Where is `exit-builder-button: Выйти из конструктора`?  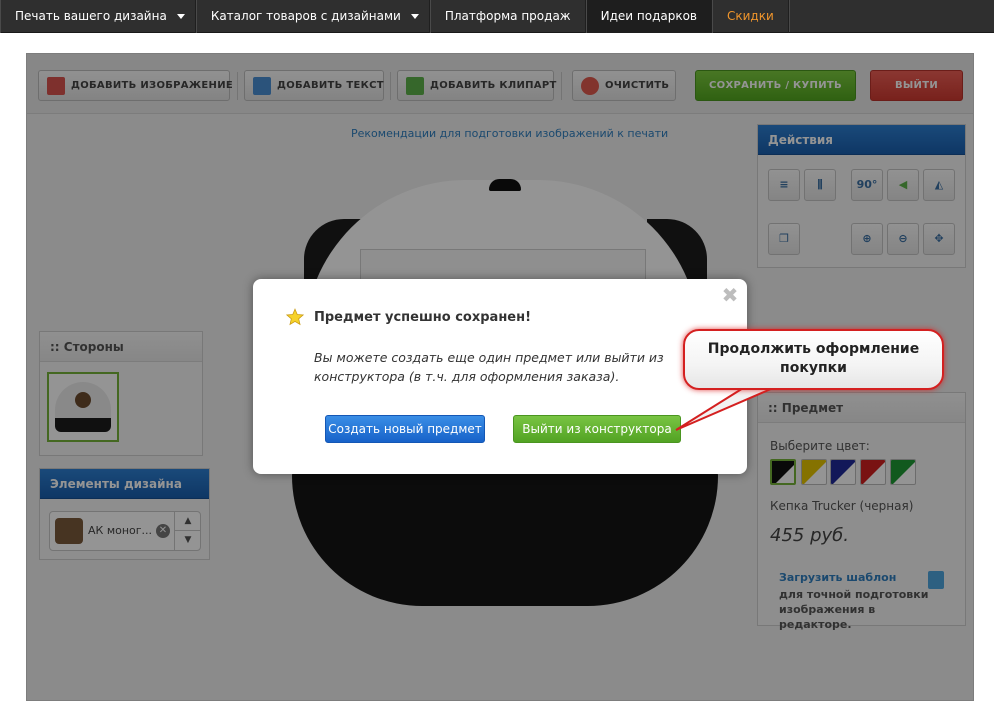
exit-builder-button: Выйти из конструктора is located at coordinates (597, 429).